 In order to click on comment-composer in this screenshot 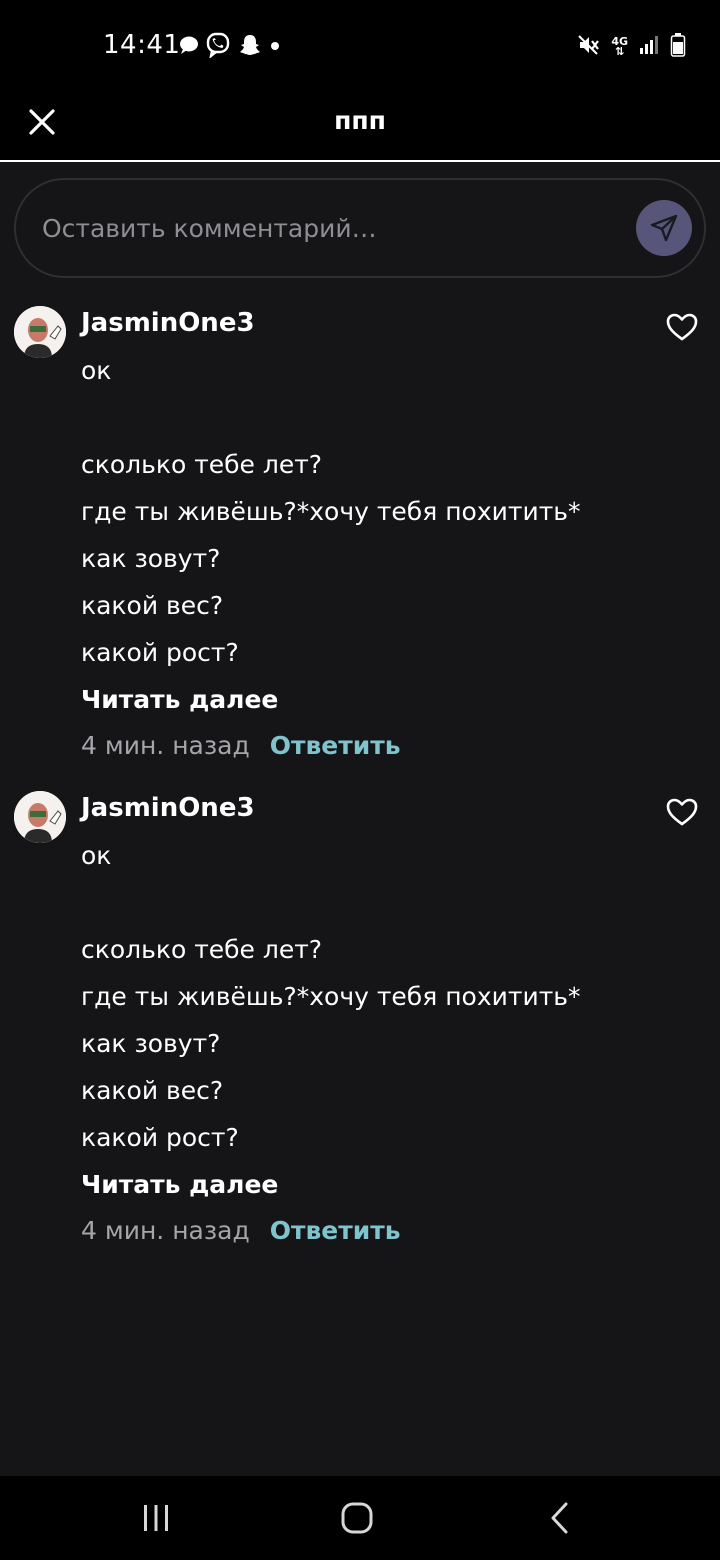, I will do `click(360, 228)`.